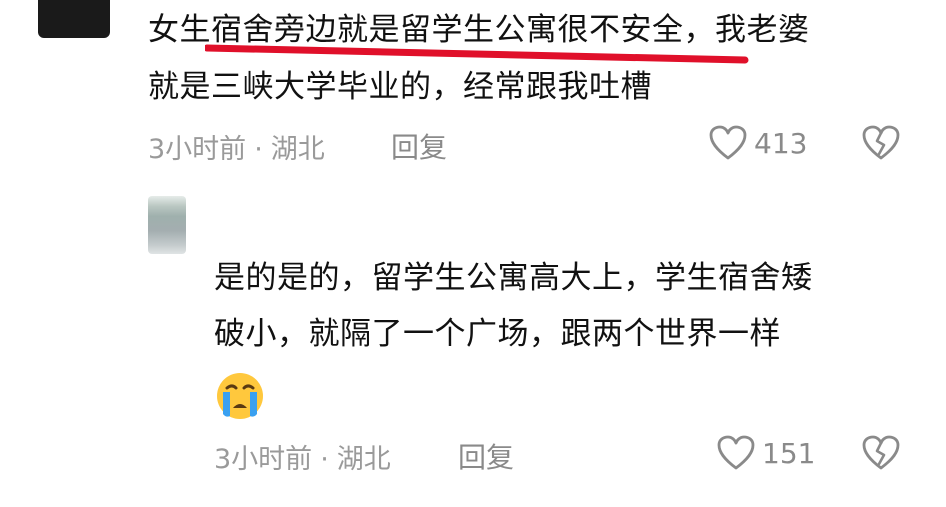  I want to click on comment-location: 湖北, so click(297, 149).